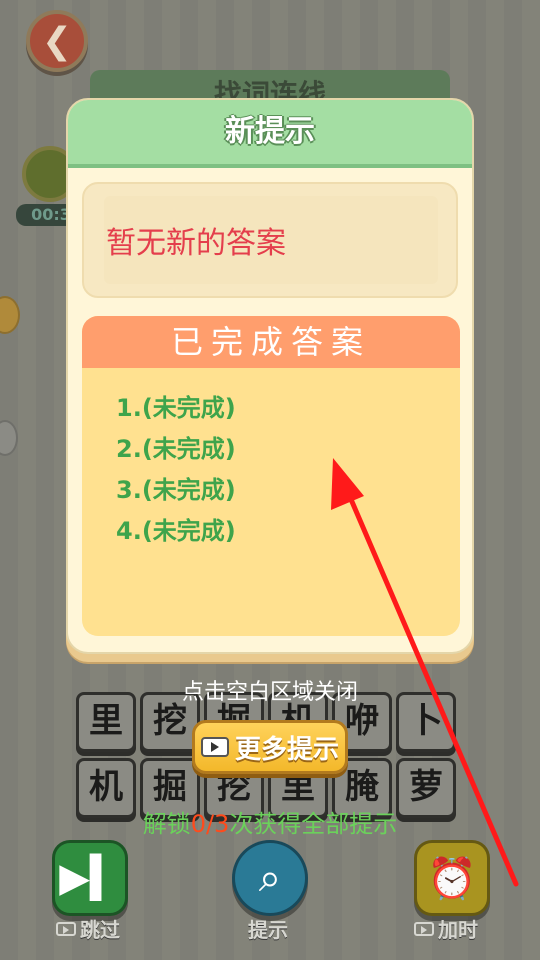 The width and height of the screenshot is (540, 960). I want to click on back-button: ❮, so click(57, 41).